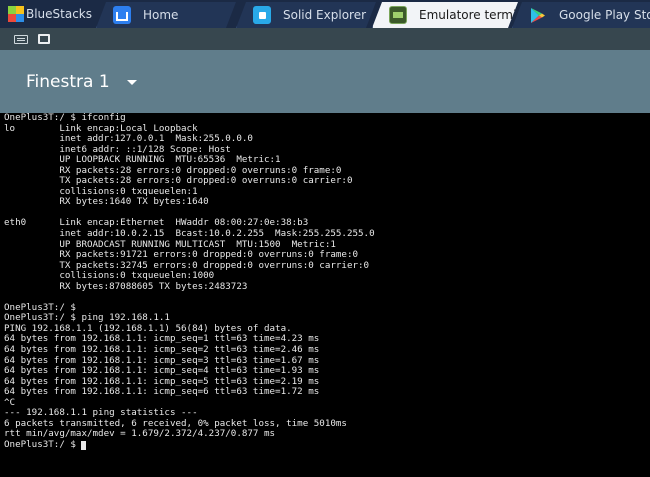 Image resolution: width=650 pixels, height=477 pixels. What do you see at coordinates (16, 14) in the screenshot?
I see `bluestacks-logo-icon` at bounding box center [16, 14].